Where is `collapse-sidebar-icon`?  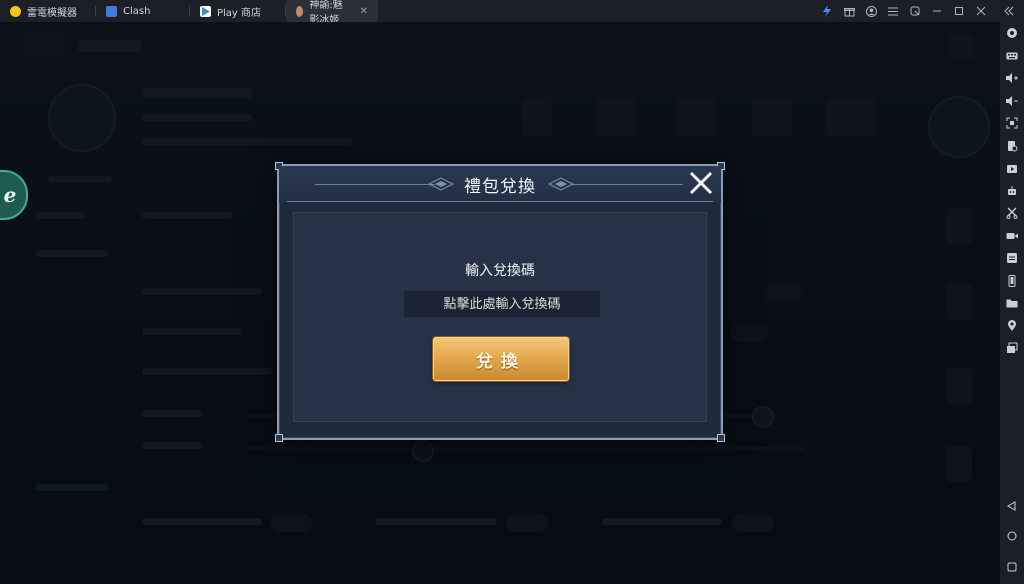
collapse-sidebar-icon is located at coordinates (1009, 11).